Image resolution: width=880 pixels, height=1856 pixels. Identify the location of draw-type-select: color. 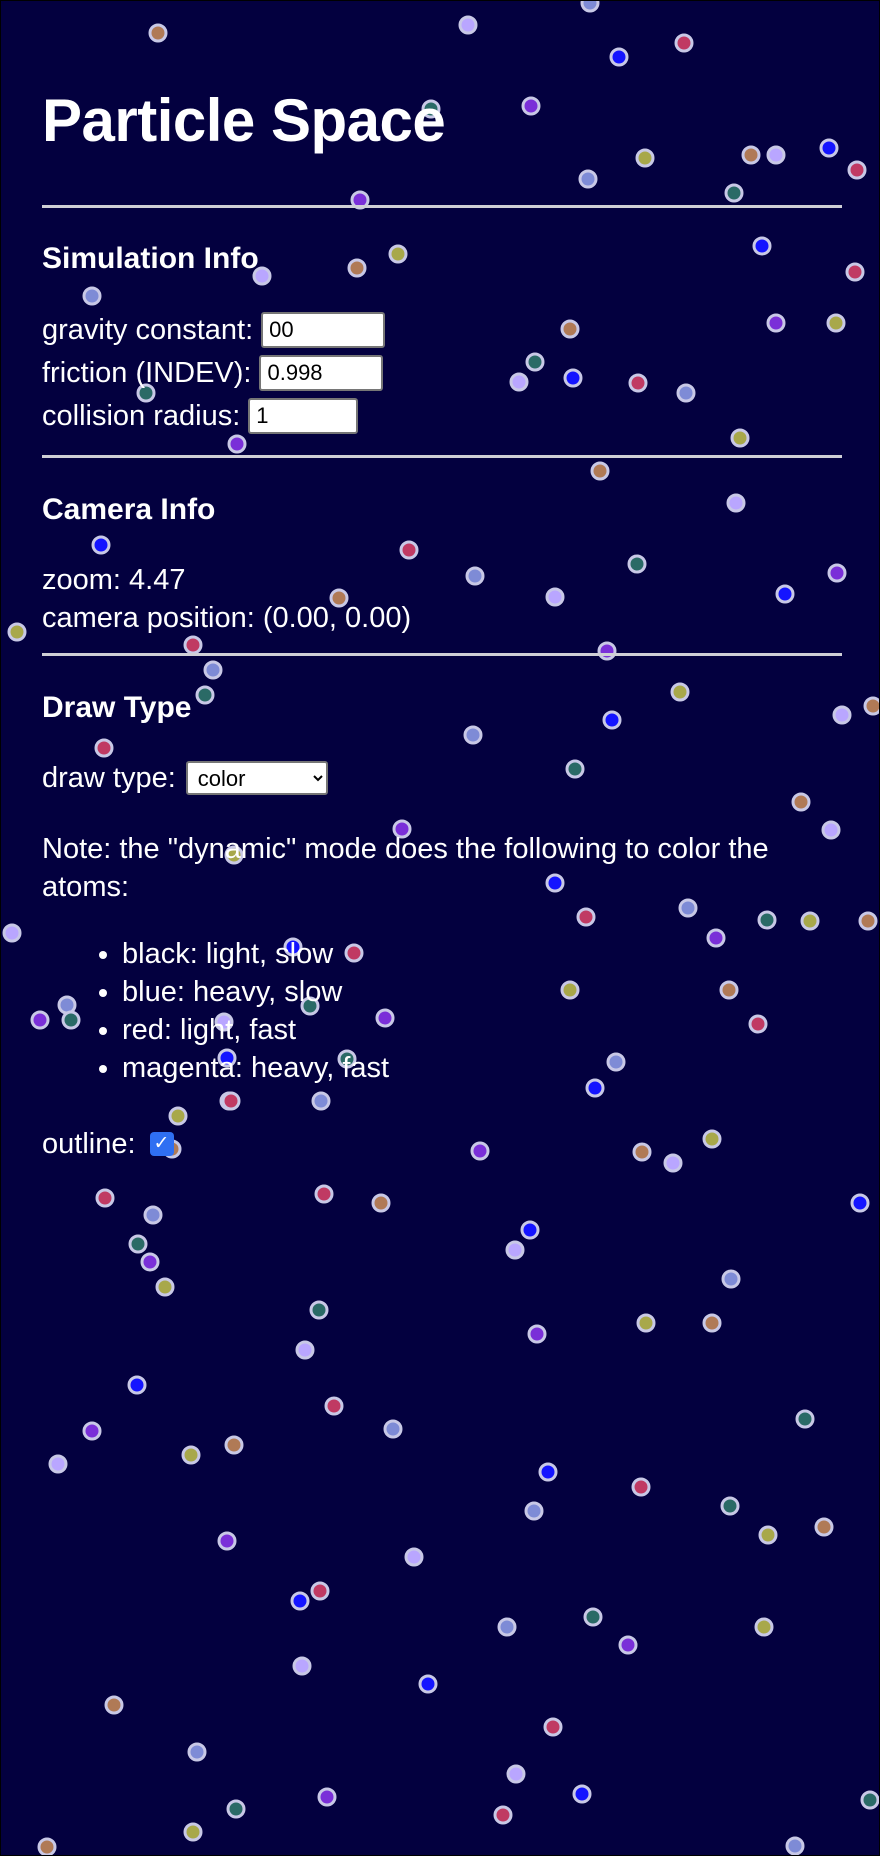
(256, 778).